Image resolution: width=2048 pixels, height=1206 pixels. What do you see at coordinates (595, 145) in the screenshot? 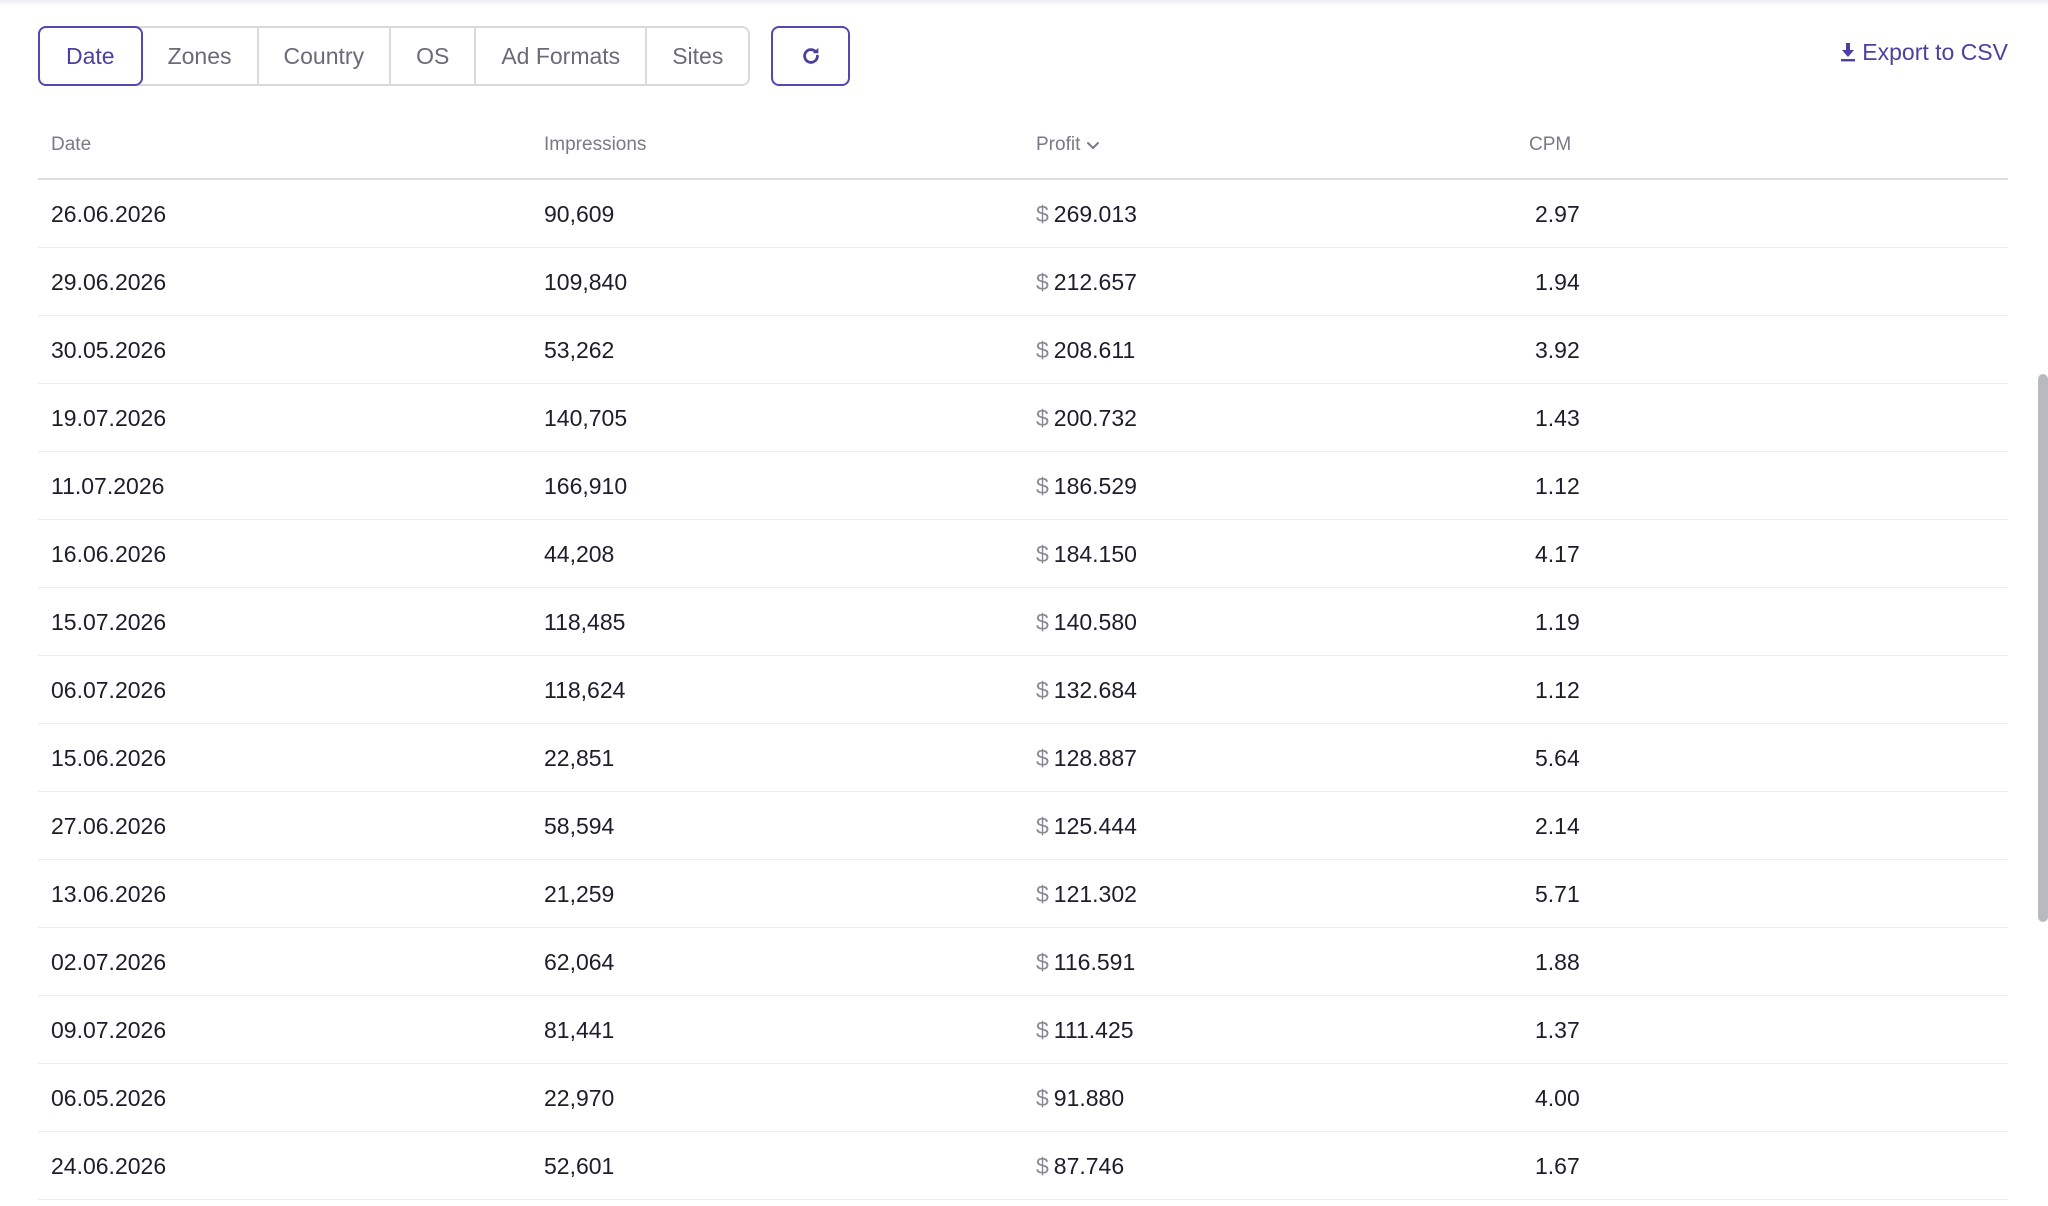
I see `column-header-impressions: Impressions` at bounding box center [595, 145].